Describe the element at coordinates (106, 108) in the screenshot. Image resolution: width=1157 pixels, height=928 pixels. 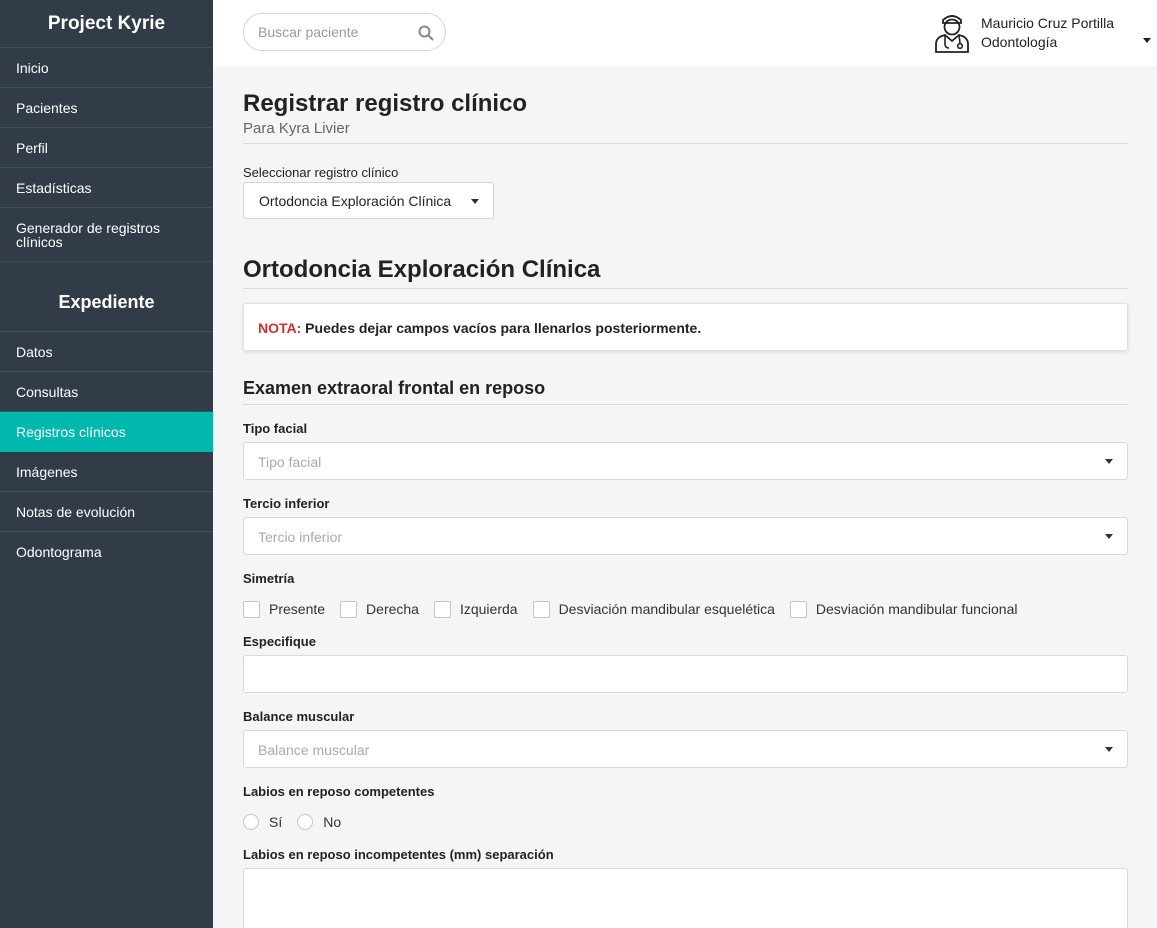
I see `sidebar-item-pacientes: Pacientes` at that location.